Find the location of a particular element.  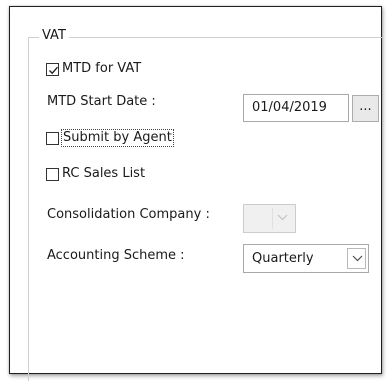

mtd-for-vat-label: MTD for VAT is located at coordinates (102, 68).